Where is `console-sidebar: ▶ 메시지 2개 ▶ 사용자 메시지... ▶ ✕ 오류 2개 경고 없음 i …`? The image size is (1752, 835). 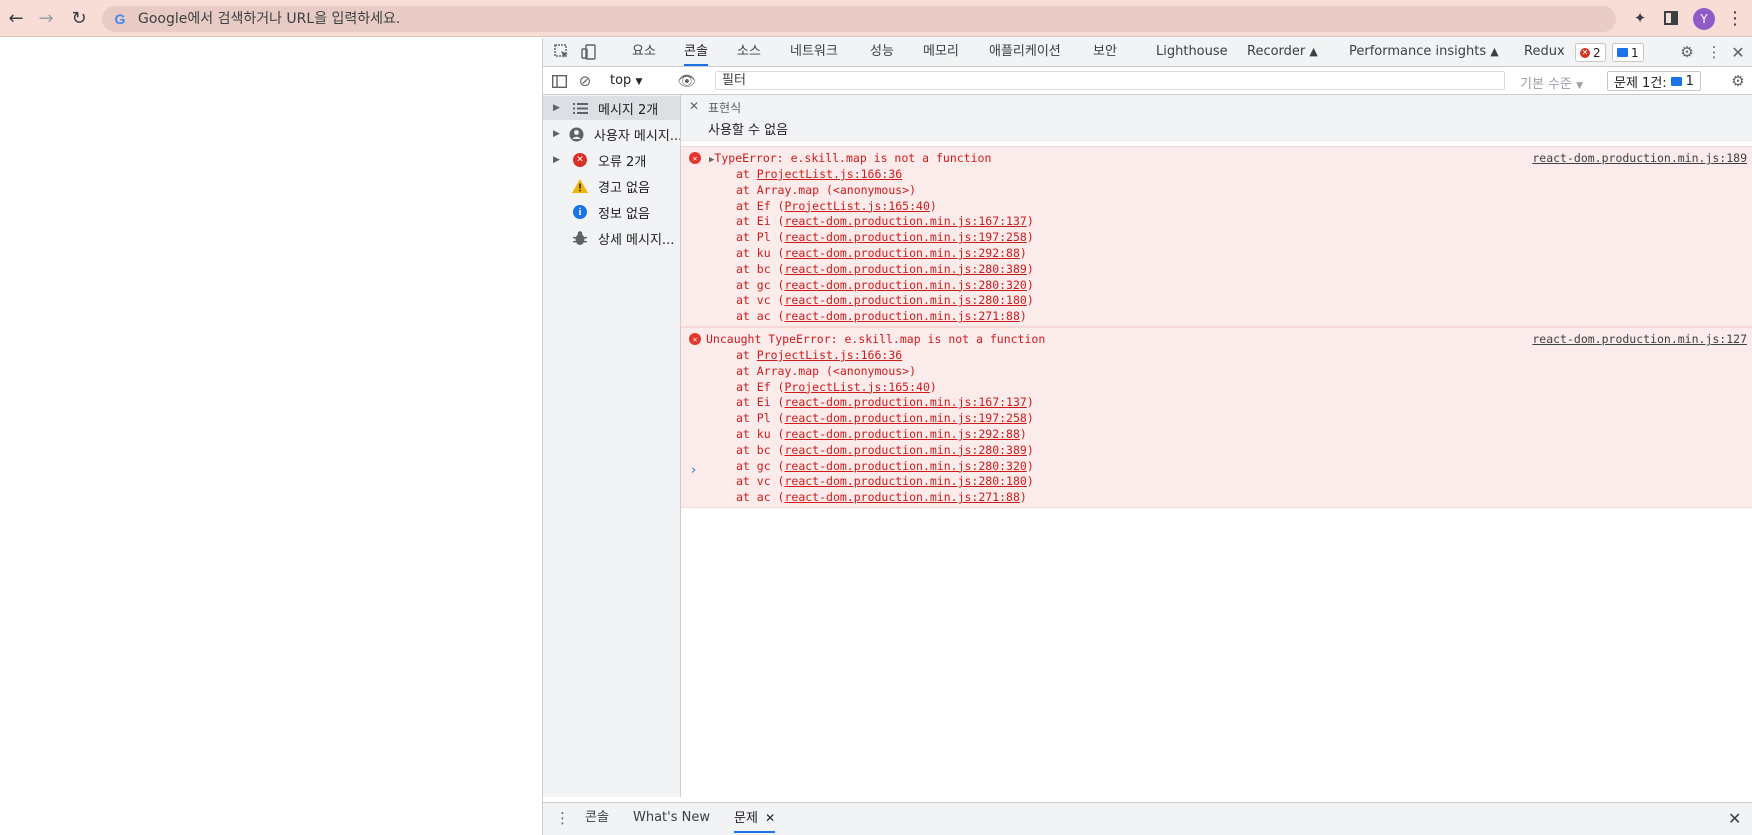
console-sidebar: ▶ 메시지 2개 ▶ 사용자 메시지... ▶ ✕ 오류 2개 경고 없음 i … is located at coordinates (612, 446).